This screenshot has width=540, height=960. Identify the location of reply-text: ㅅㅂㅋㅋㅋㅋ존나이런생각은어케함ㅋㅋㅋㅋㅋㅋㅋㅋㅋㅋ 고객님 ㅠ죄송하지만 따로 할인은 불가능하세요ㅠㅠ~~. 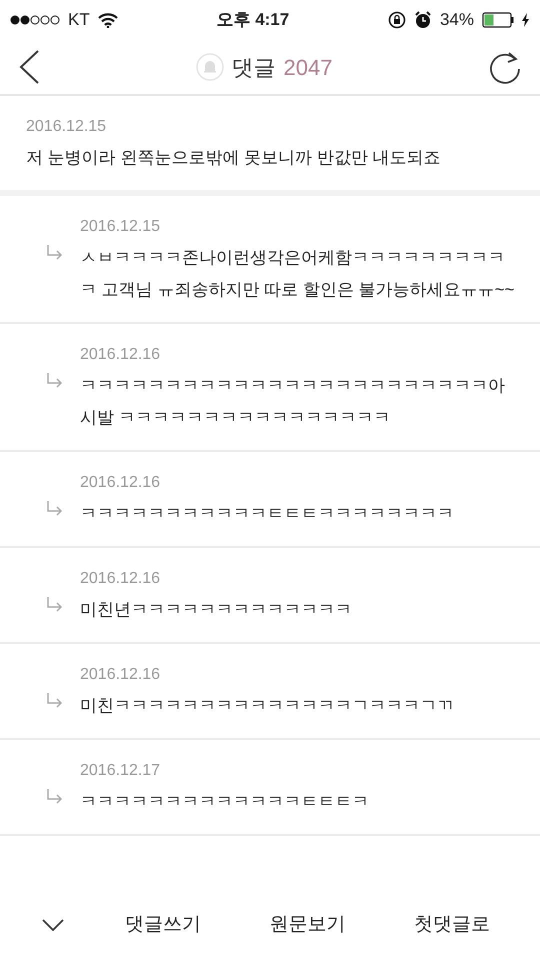
(298, 274).